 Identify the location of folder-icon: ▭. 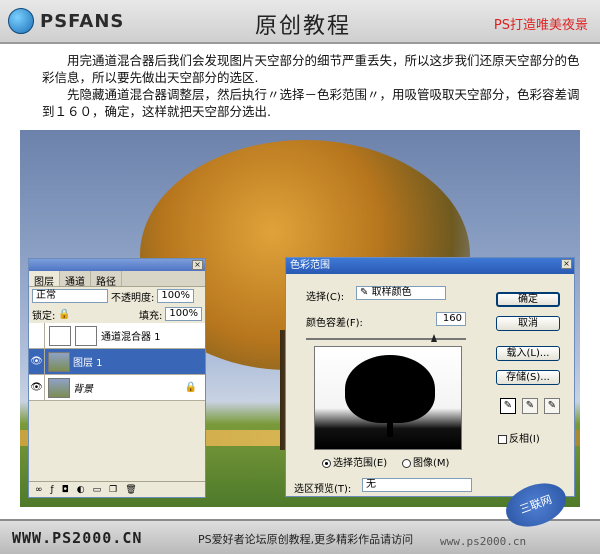
(97, 490).